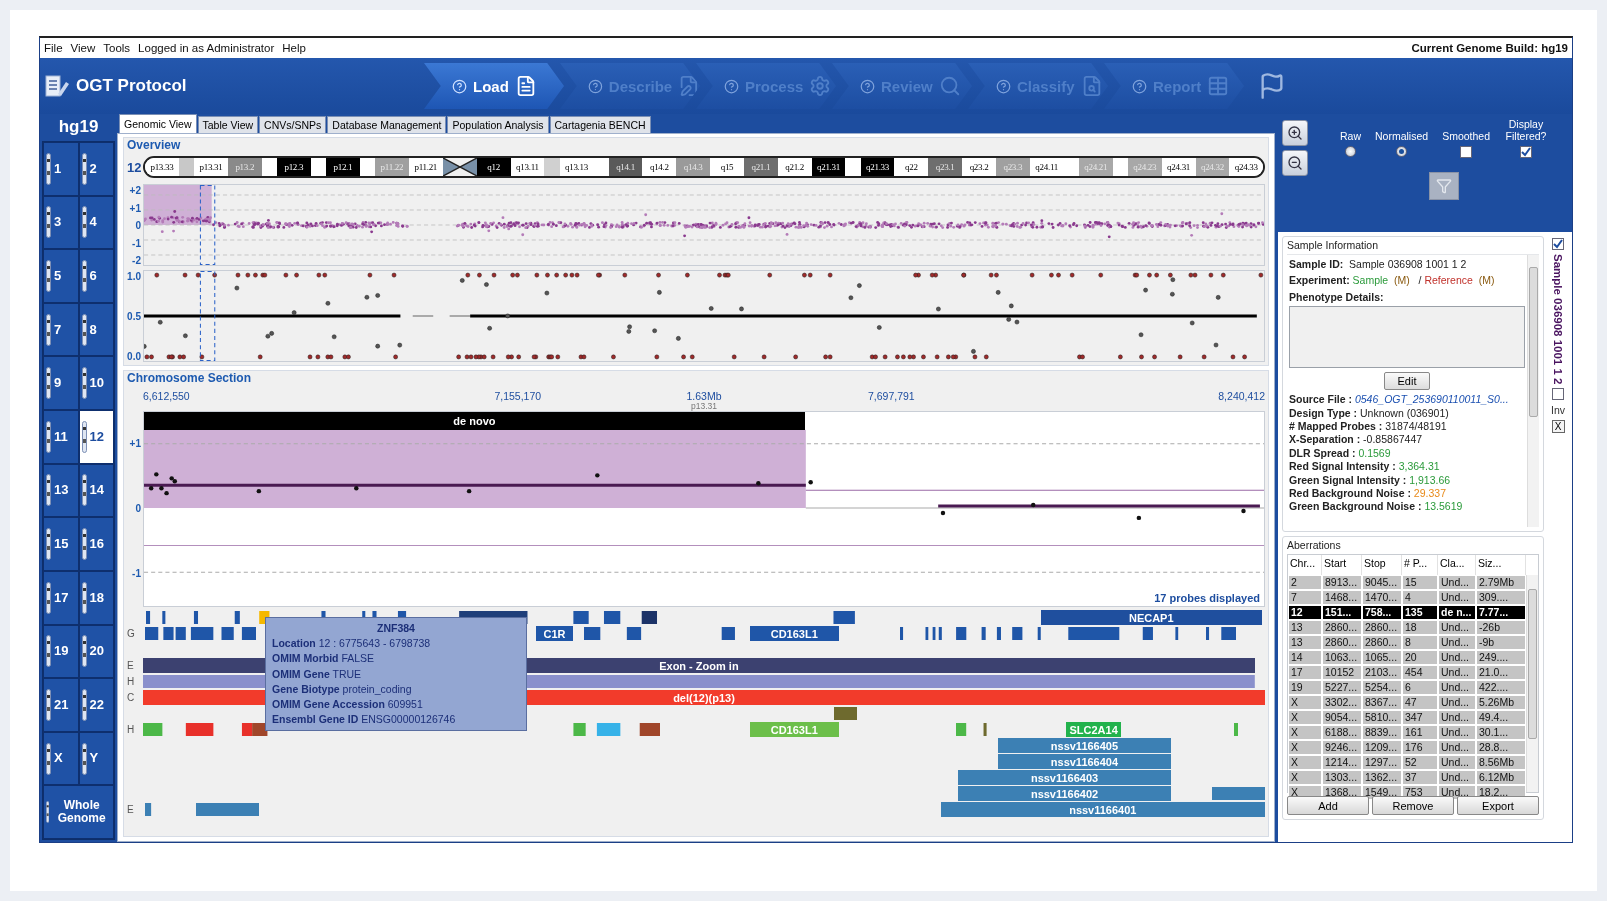 Image resolution: width=1607 pixels, height=901 pixels. What do you see at coordinates (48, 758) in the screenshot?
I see `chromosome-icon` at bounding box center [48, 758].